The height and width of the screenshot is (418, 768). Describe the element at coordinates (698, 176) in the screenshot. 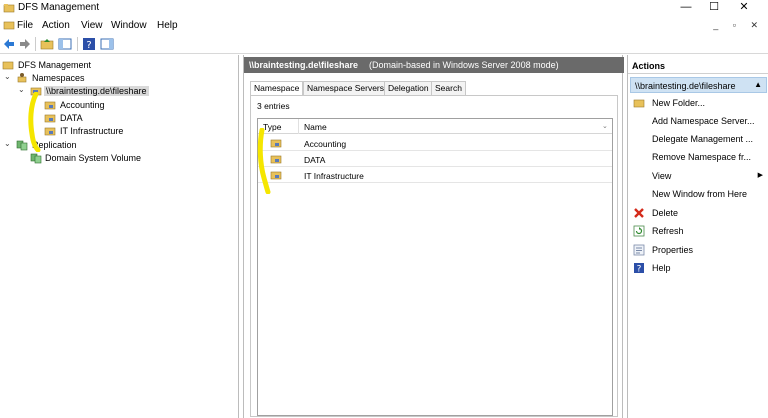

I see `action-view: View ▶` at that location.